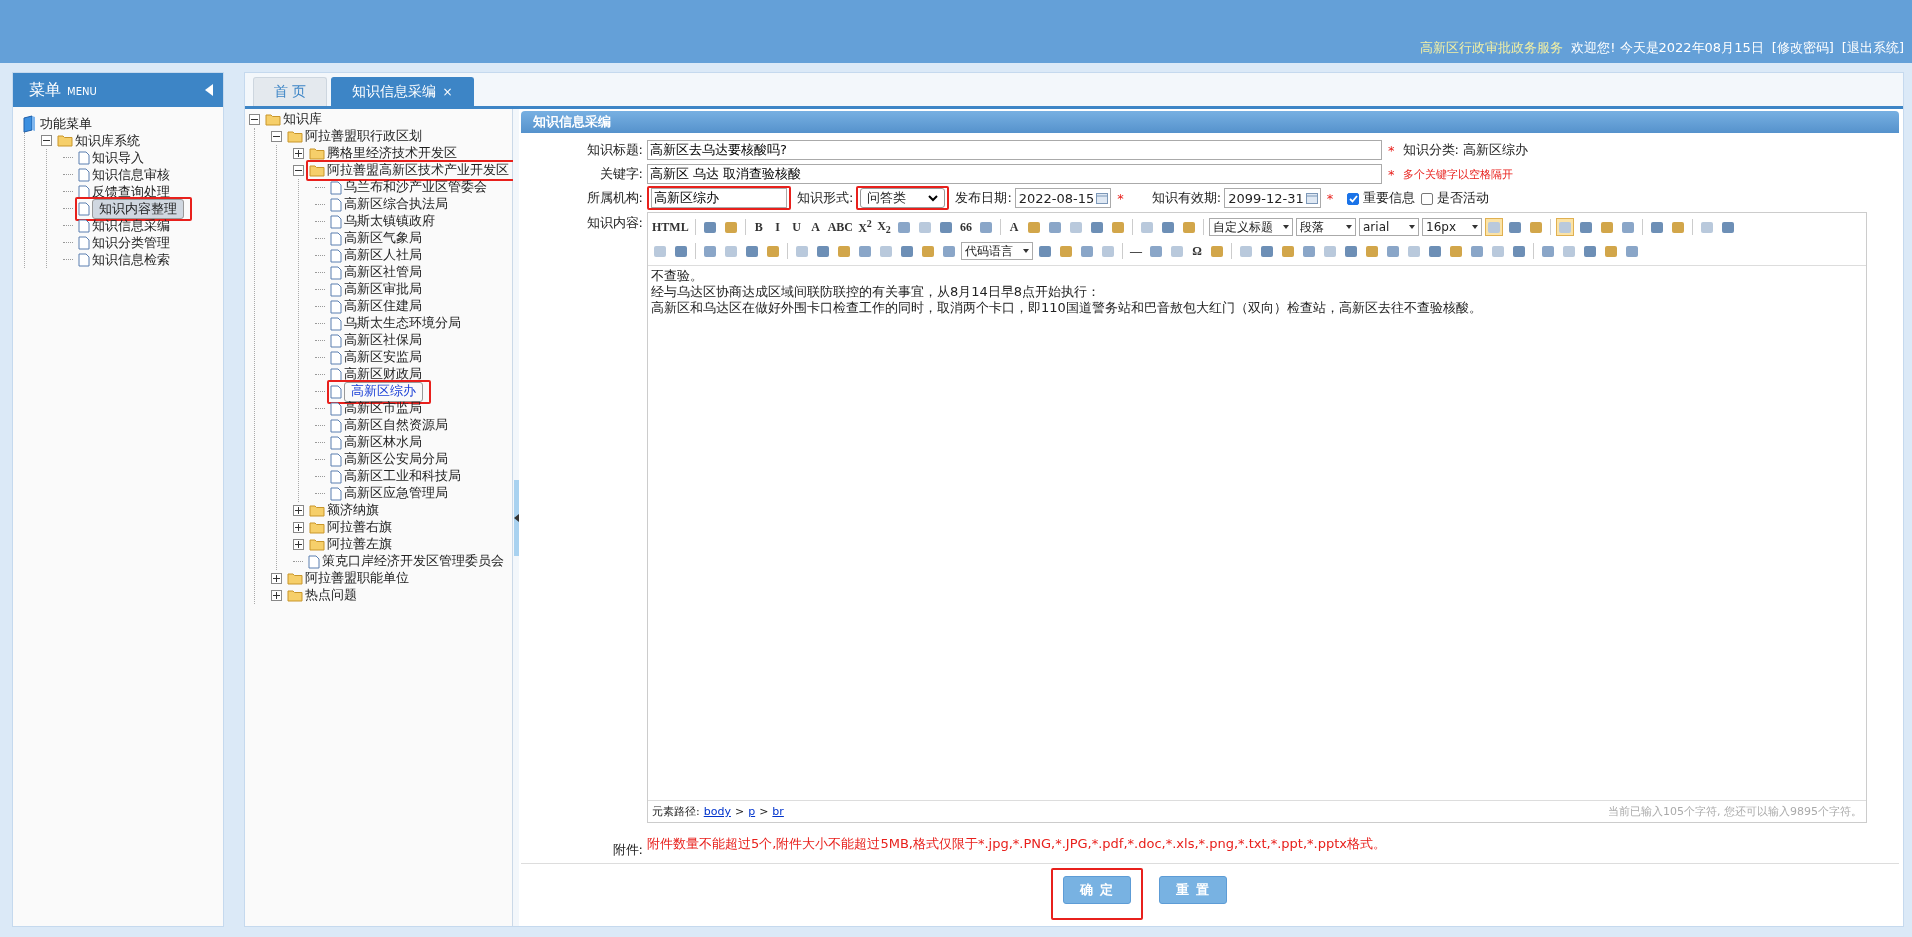 The image size is (1912, 937). I want to click on splitter-handle, so click(516, 517).